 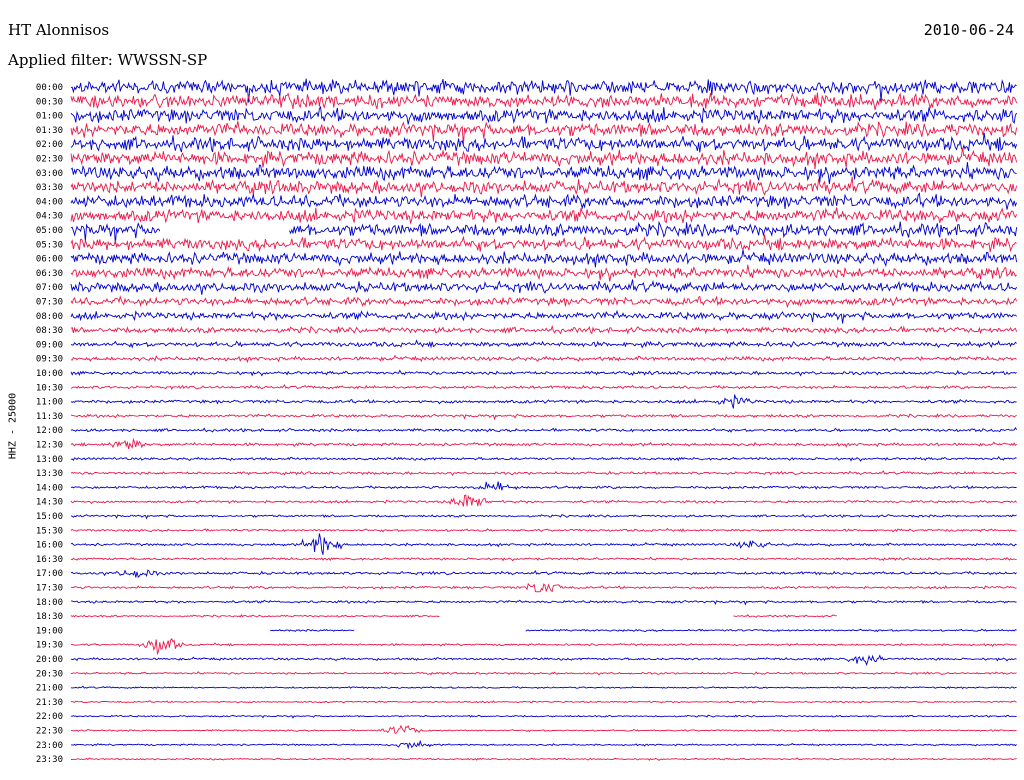 I want to click on row-time-label: 04:30, so click(x=49, y=217).